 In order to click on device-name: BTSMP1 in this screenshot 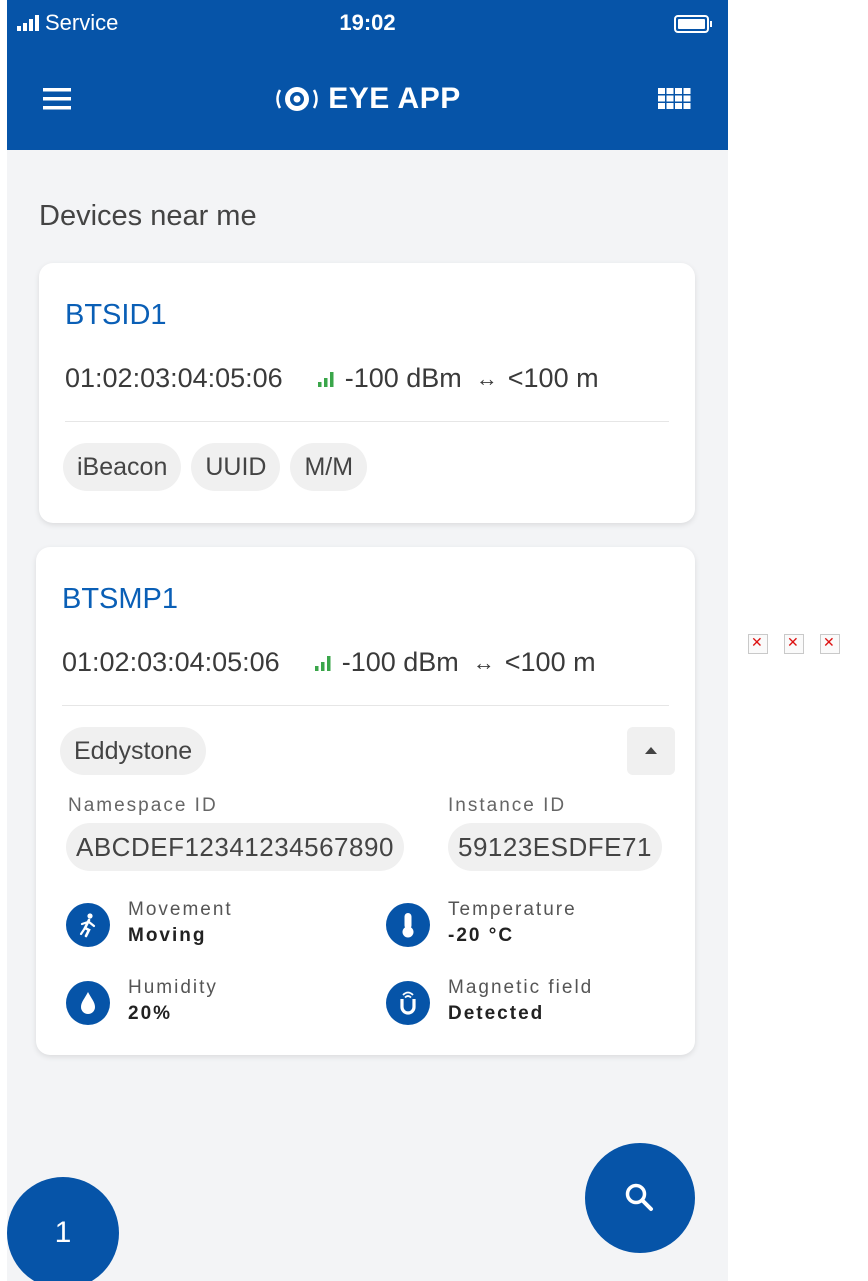, I will do `click(120, 599)`.